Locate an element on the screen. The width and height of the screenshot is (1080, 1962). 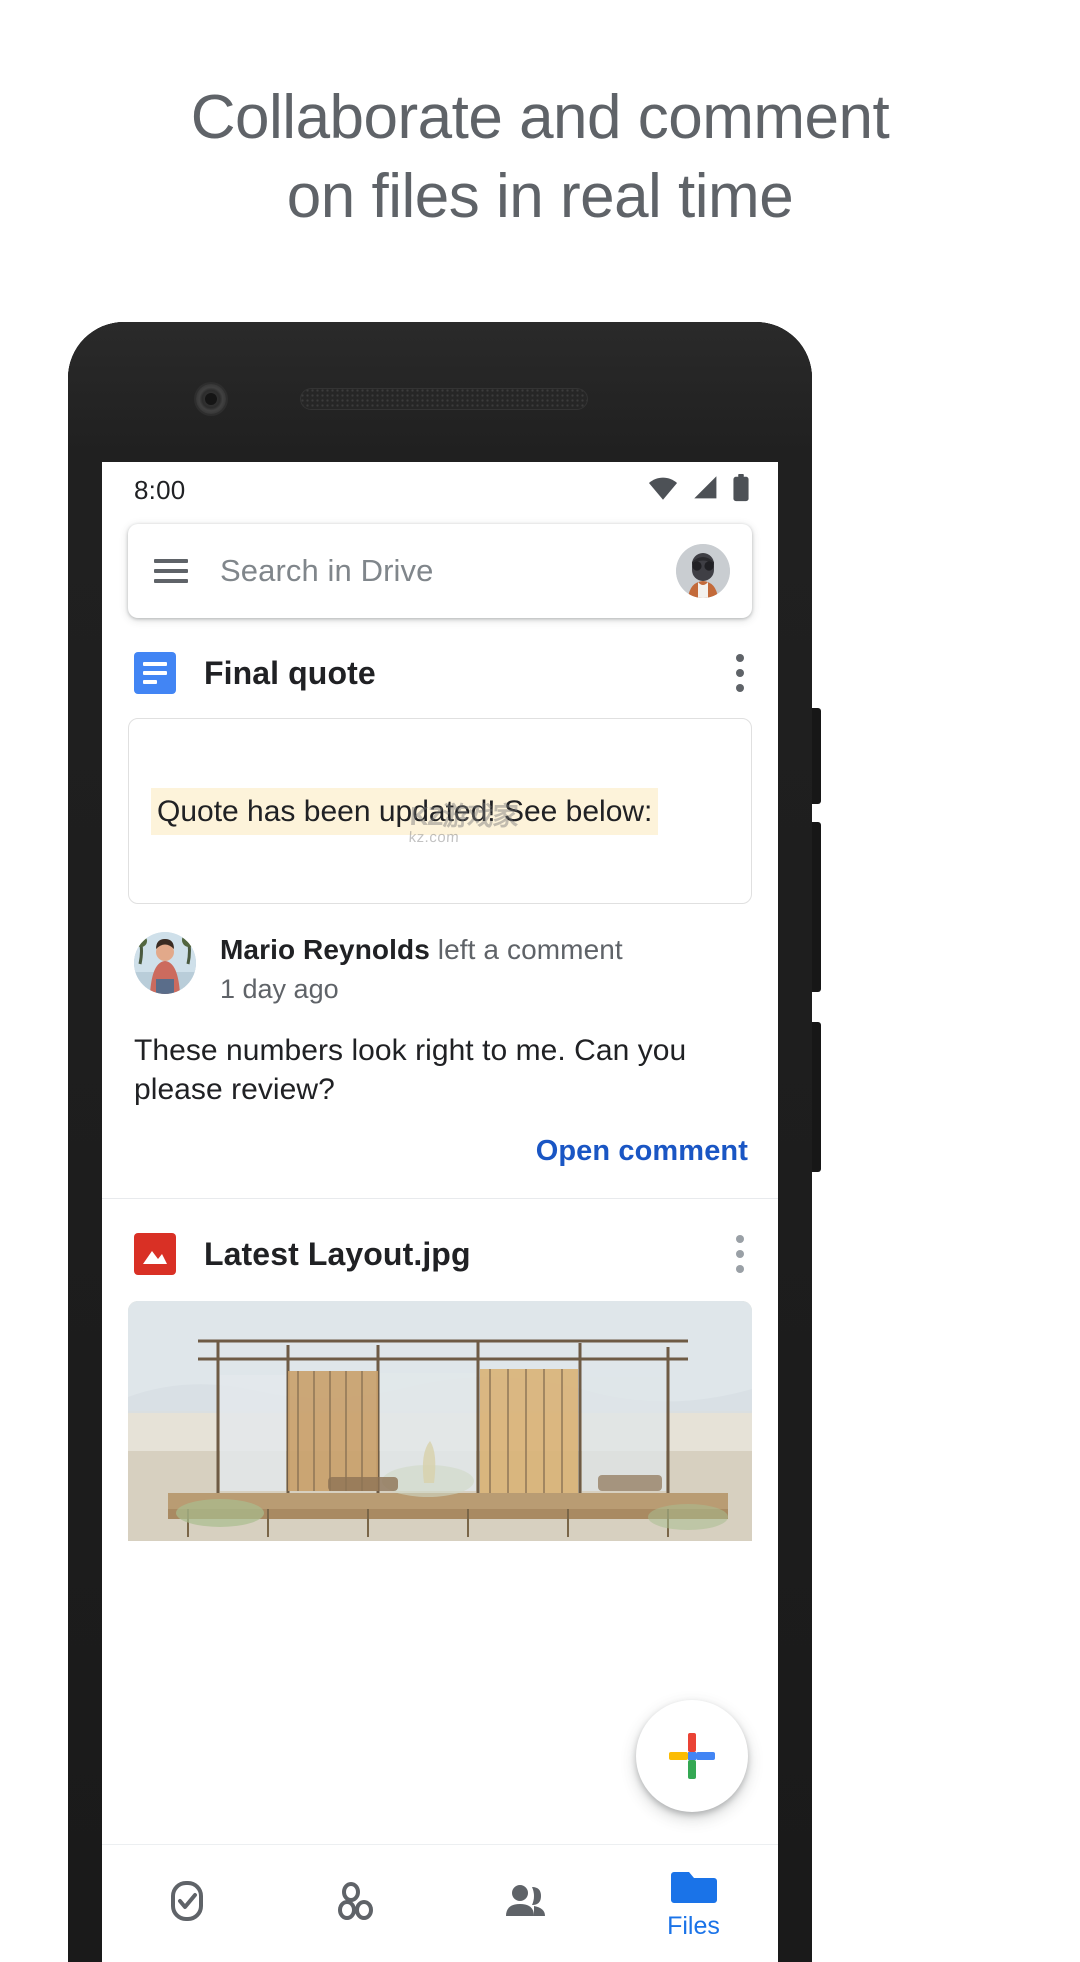
doc-file-row: Final quote is located at coordinates (440, 665).